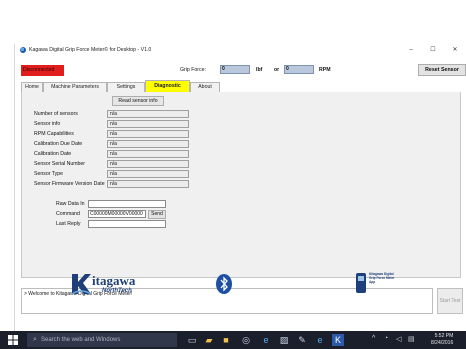 Image resolution: width=466 pixels, height=349 pixels. Describe the element at coordinates (277, 70) in the screenshot. I see `or-label: or` at that location.